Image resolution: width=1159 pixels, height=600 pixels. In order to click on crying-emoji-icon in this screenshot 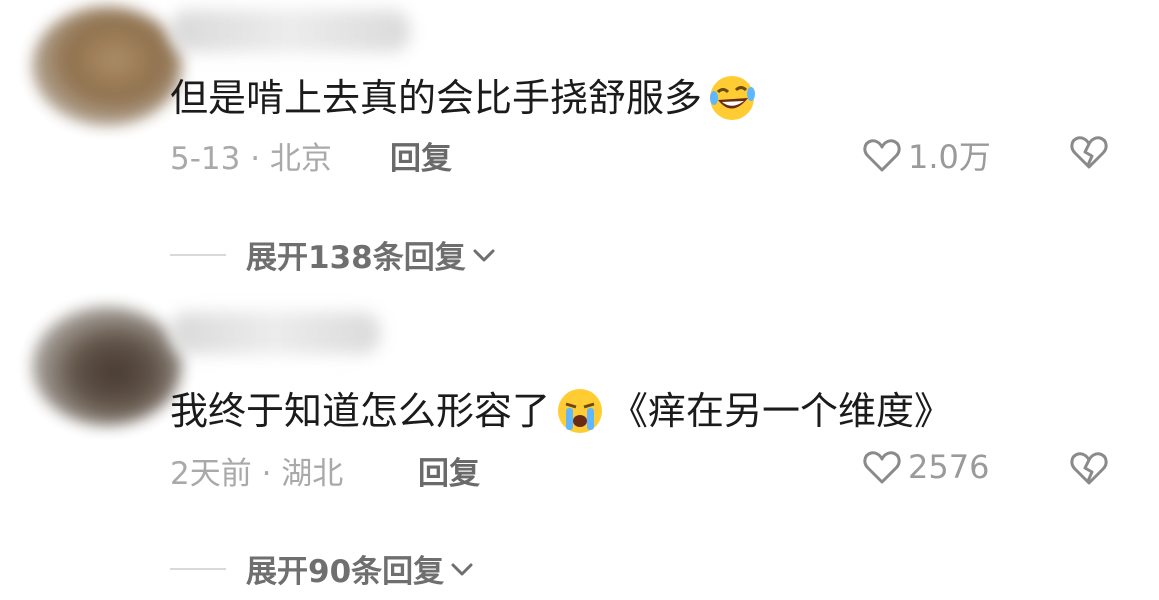, I will do `click(580, 411)`.